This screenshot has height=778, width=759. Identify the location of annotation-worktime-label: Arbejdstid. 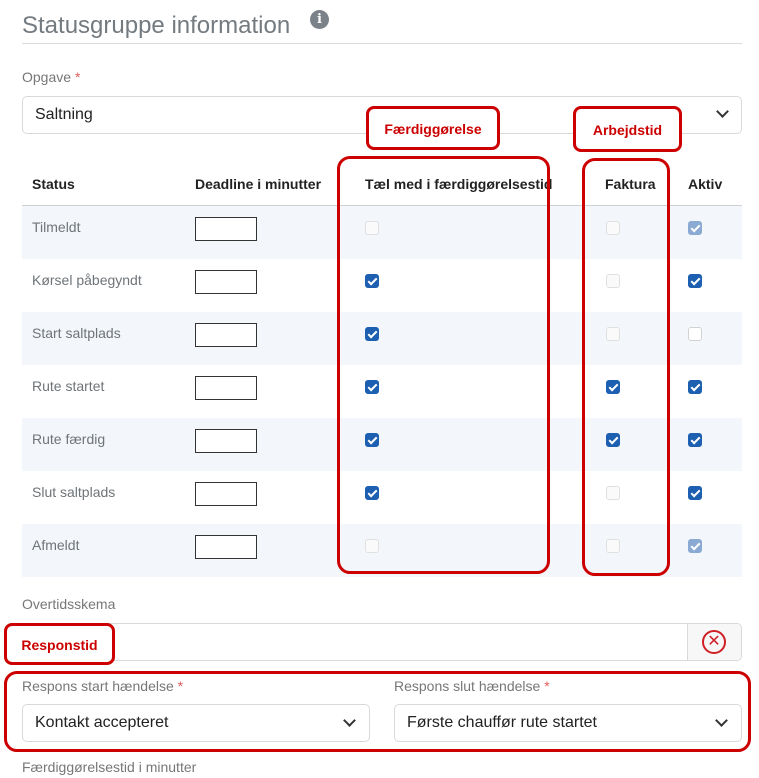
(627, 129).